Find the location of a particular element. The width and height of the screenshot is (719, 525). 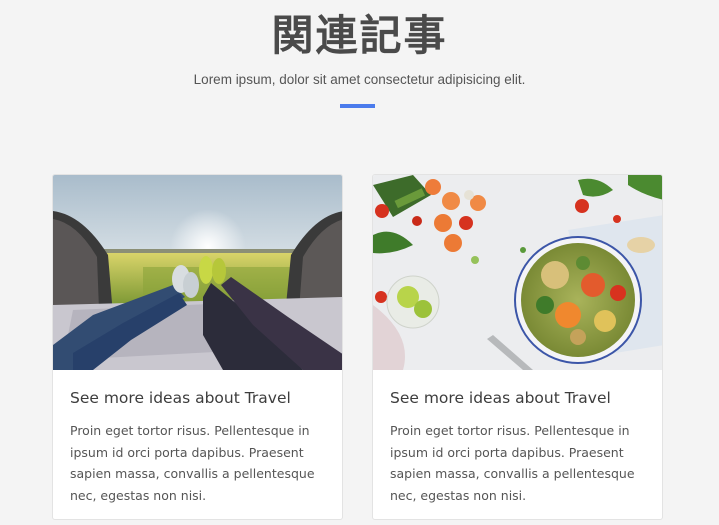

travel-photo is located at coordinates (197, 272).